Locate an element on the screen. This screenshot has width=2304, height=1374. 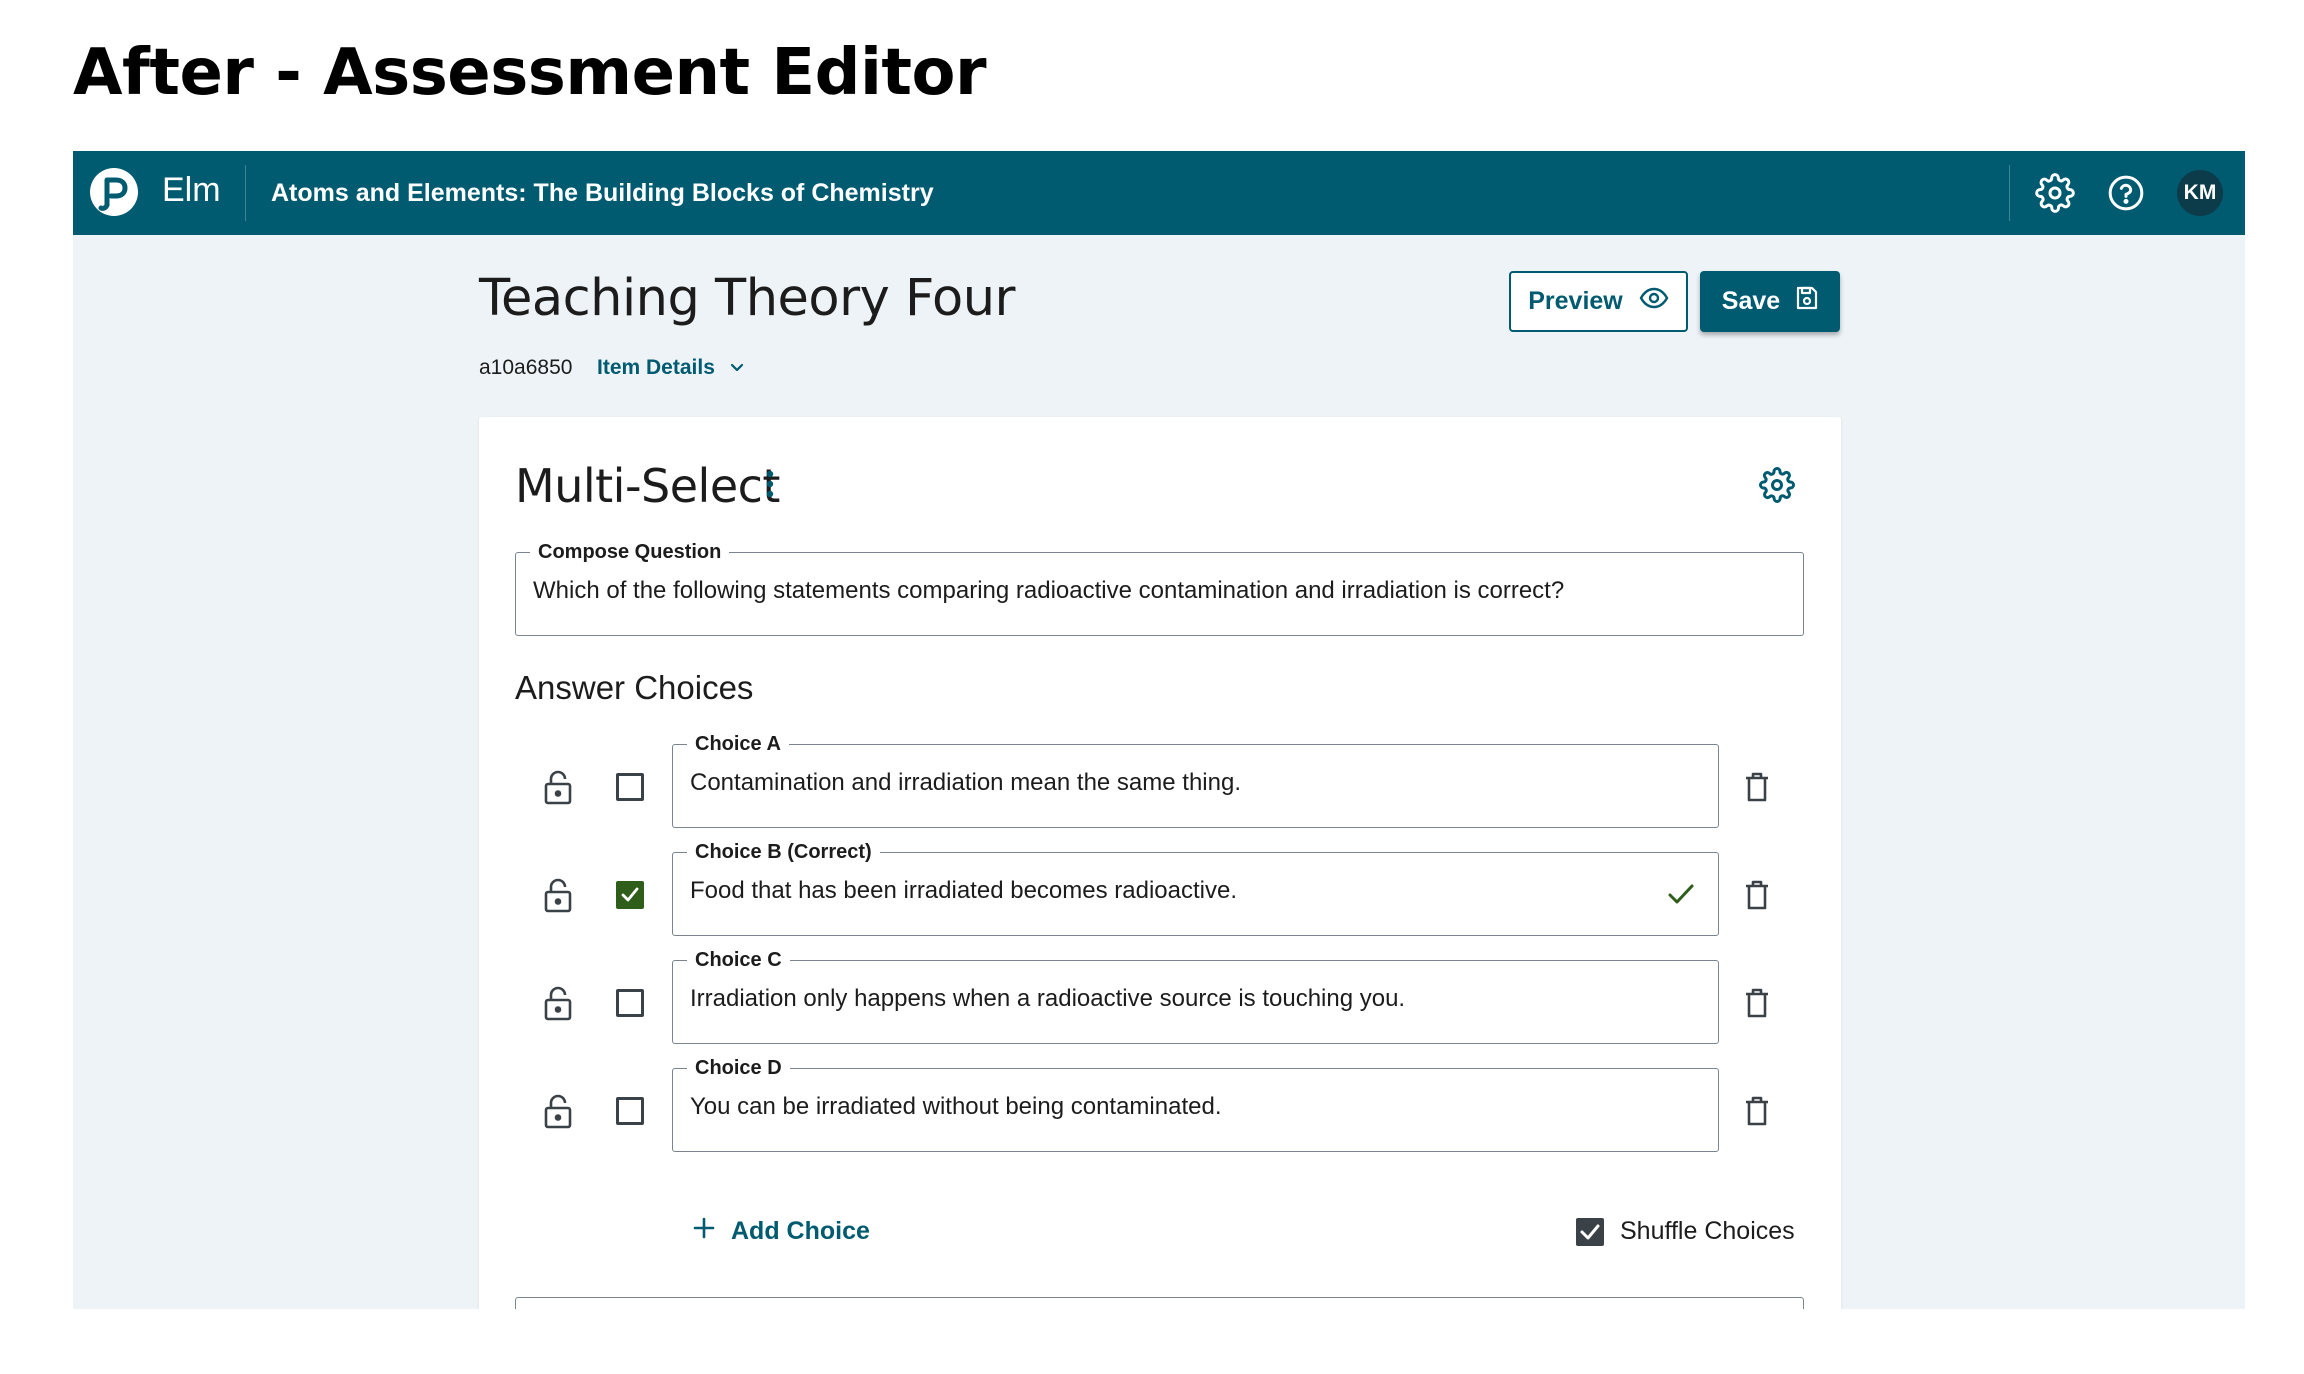
page-heading: After - Assessment Editor is located at coordinates (530, 73).